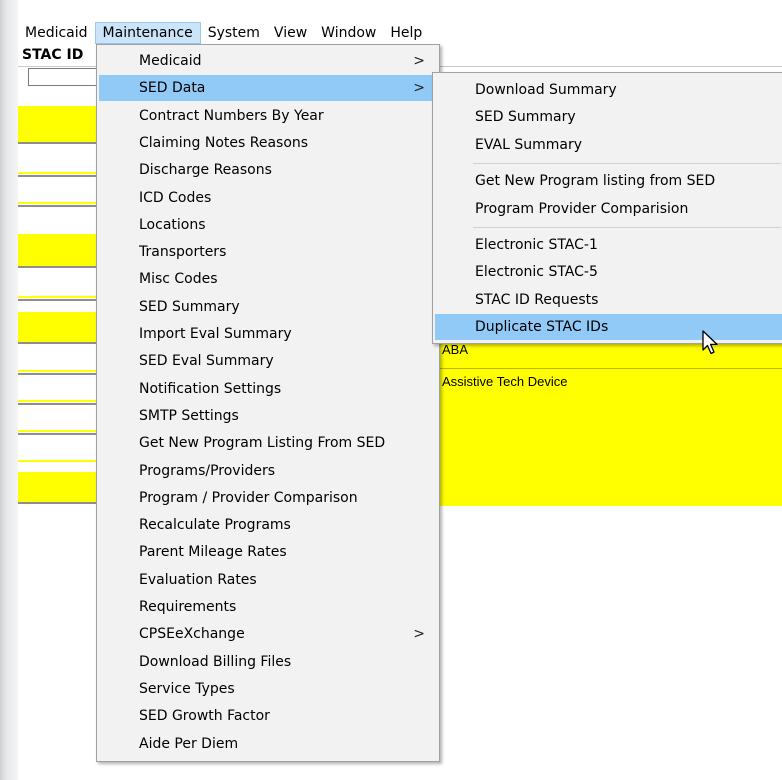 This screenshot has height=780, width=782. I want to click on menu-item-program-provider-comparison: Program / Provider Comparison, so click(268, 498).